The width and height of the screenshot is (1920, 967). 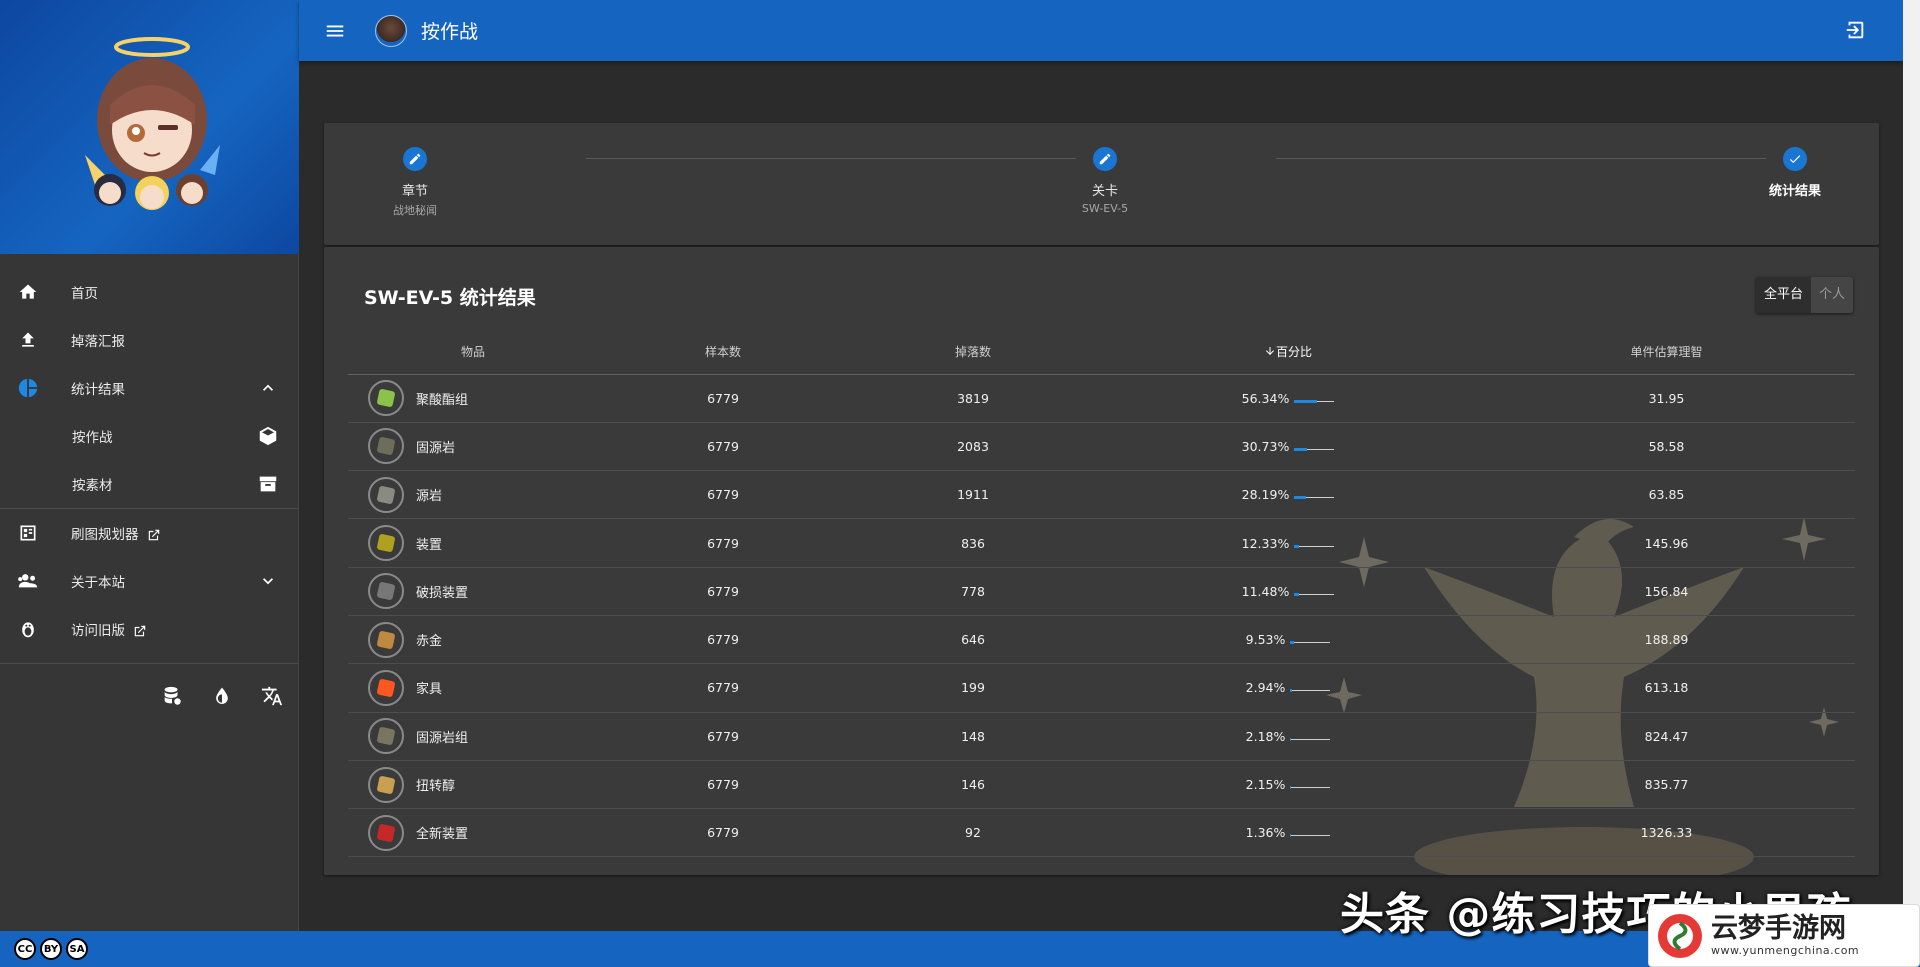 I want to click on scrollbar-track, so click(x=1911, y=465).